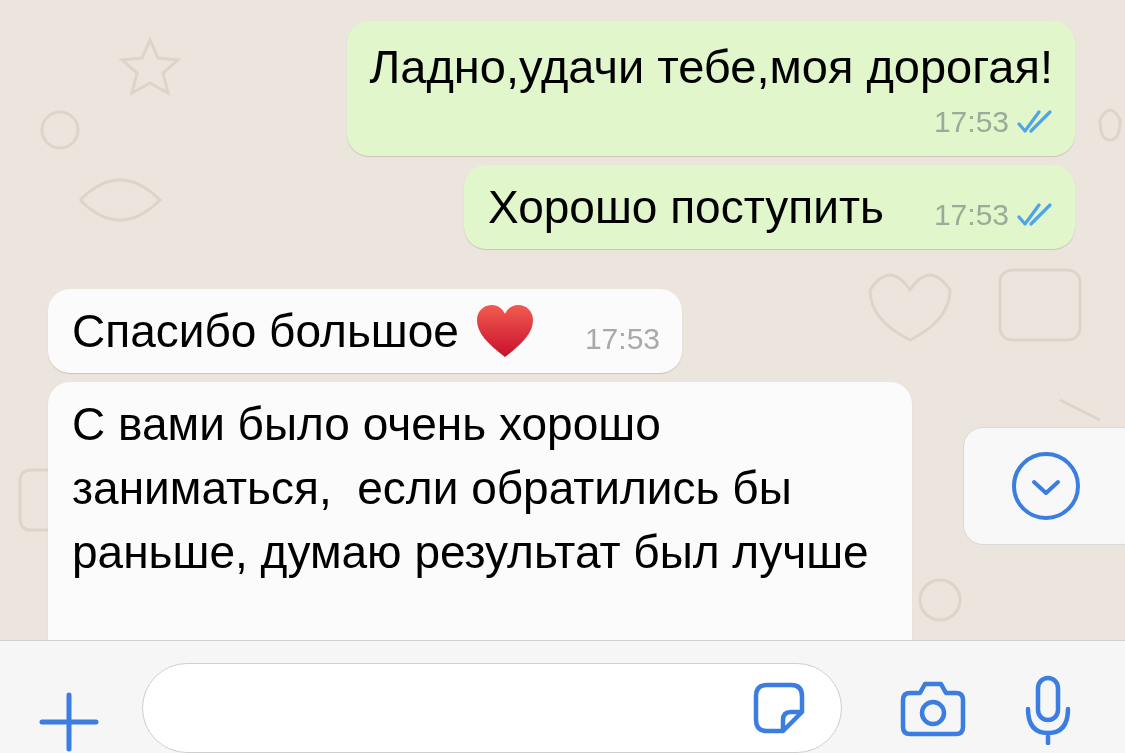 The height and width of the screenshot is (753, 1125). I want to click on microphone-icon, so click(1048, 710).